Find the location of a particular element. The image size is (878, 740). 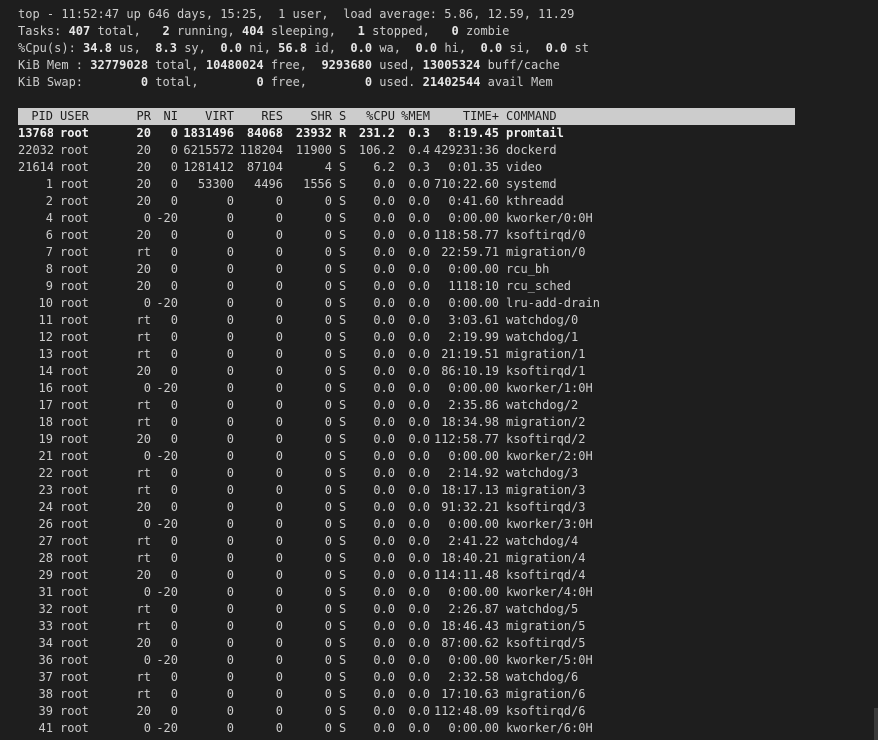

process-pid: 8 is located at coordinates (49, 269).